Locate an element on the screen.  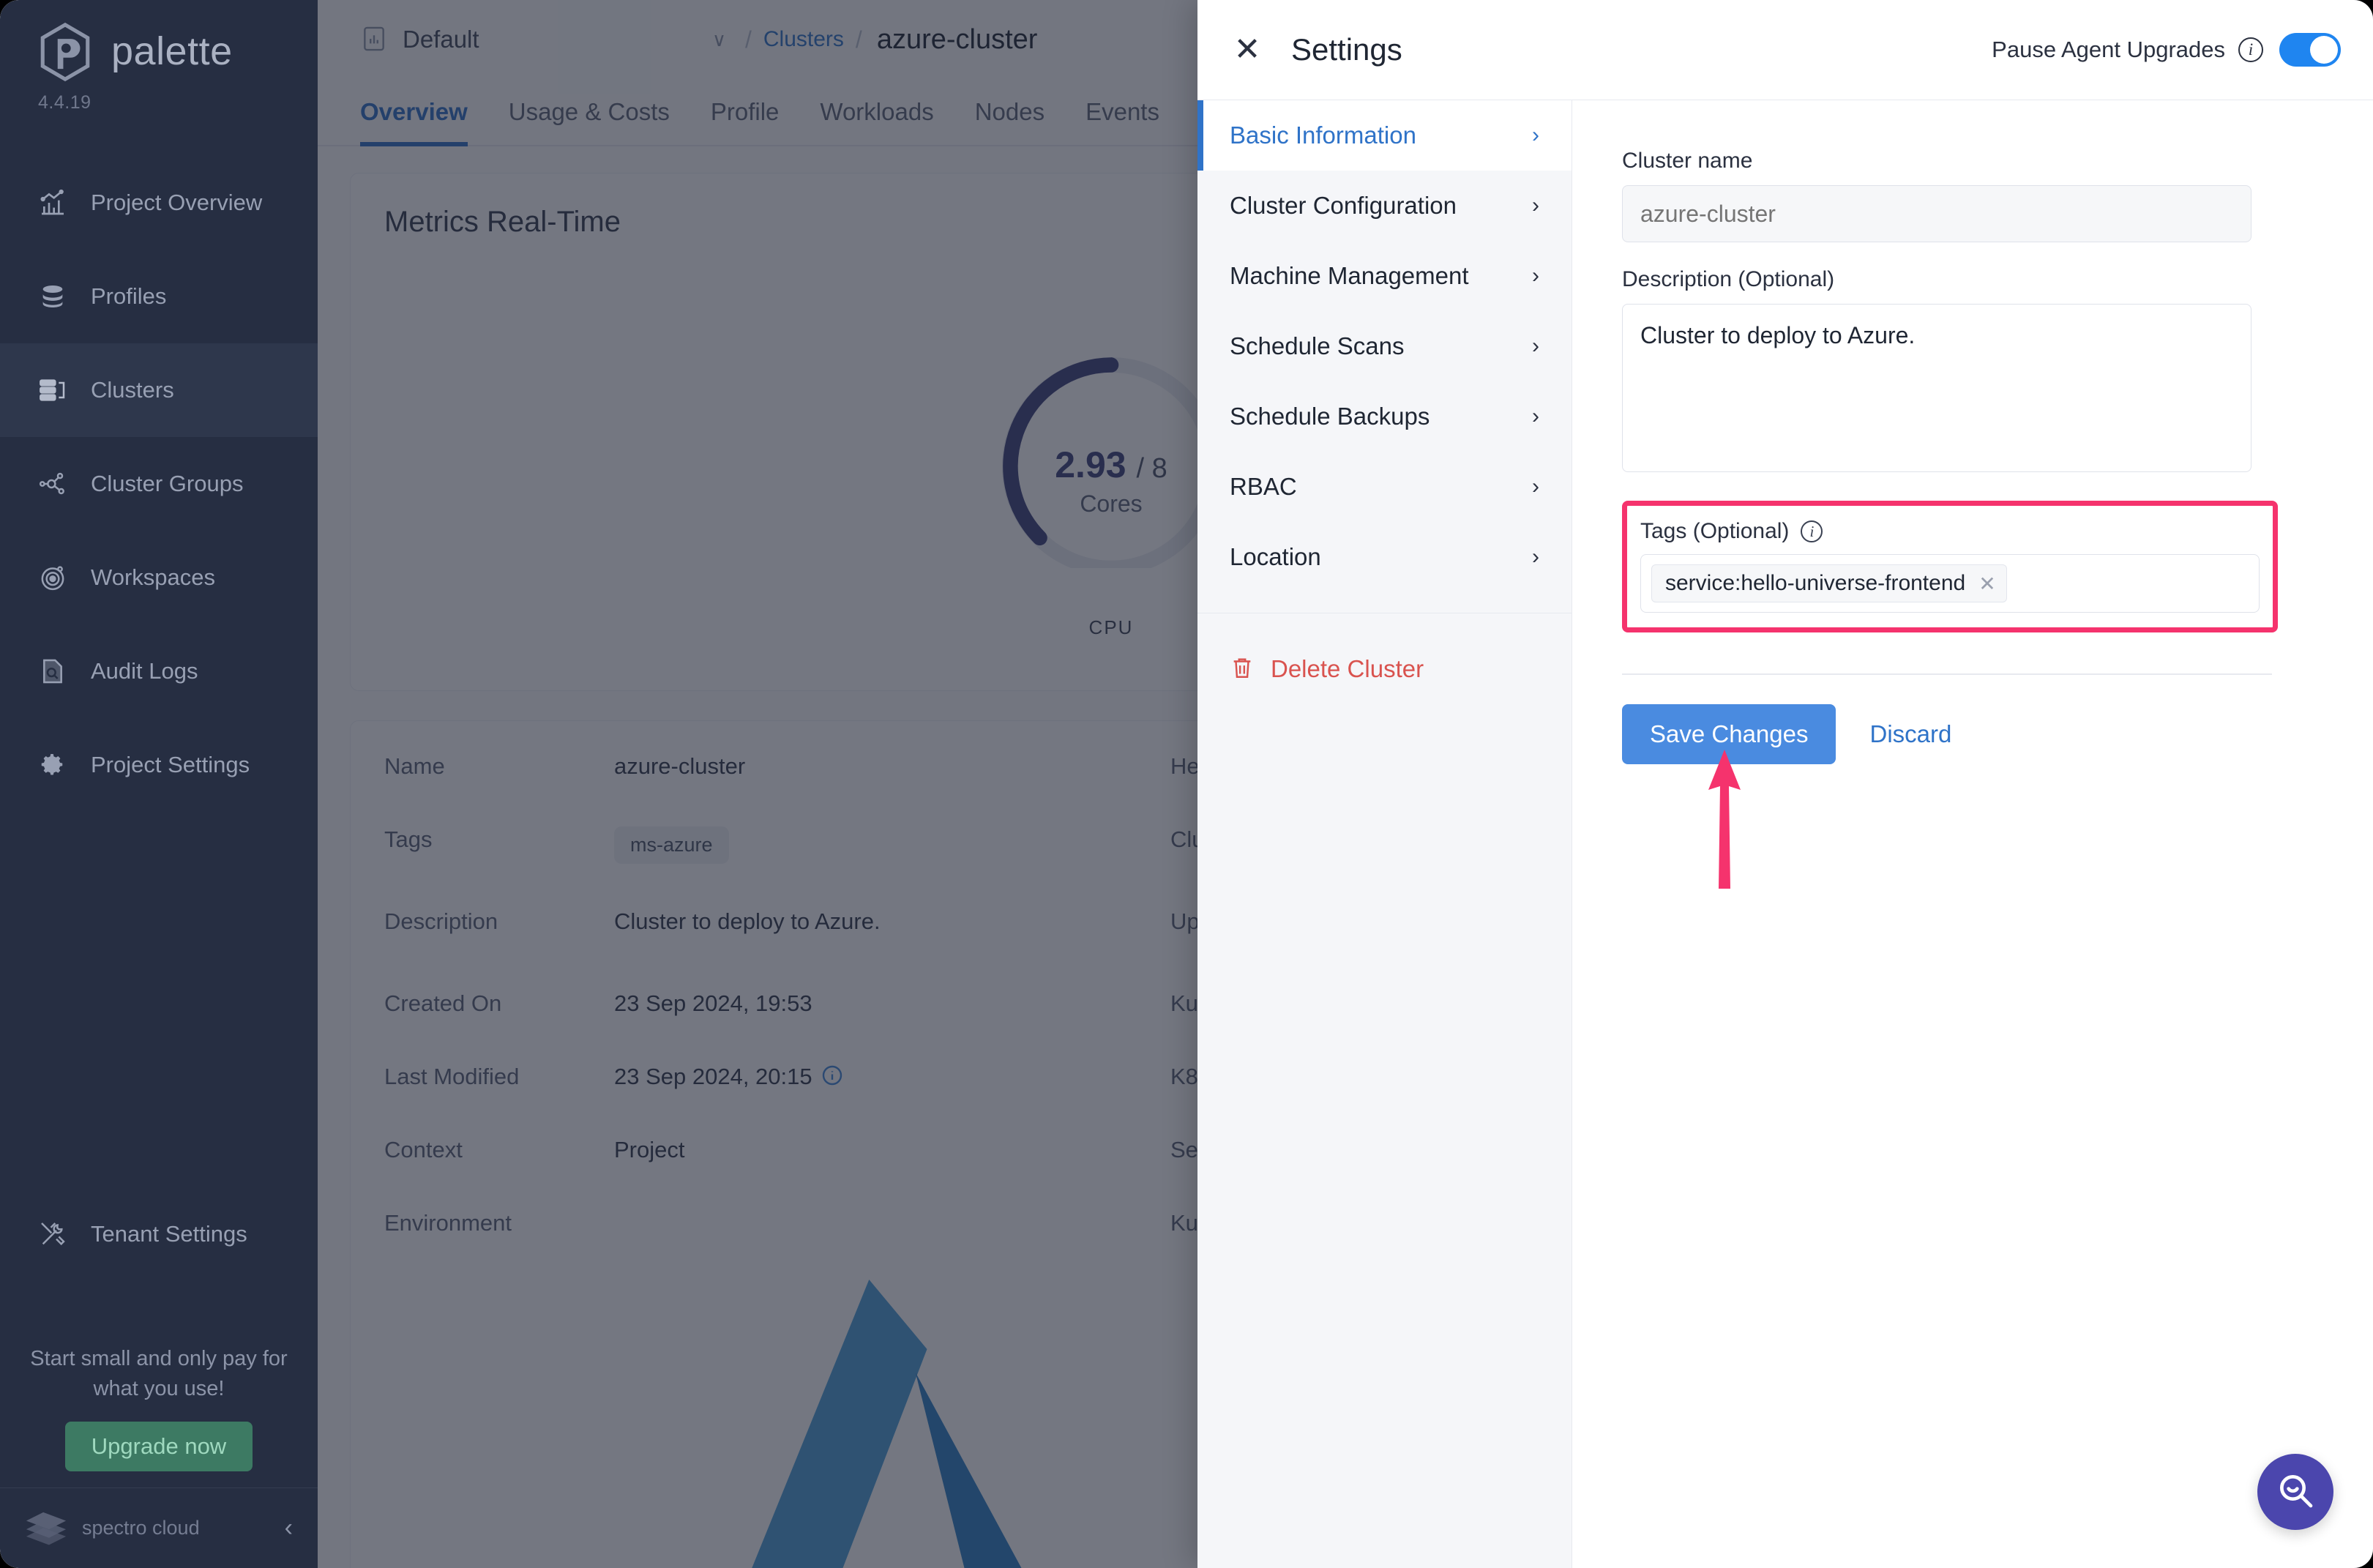
description-label: Description (Optional) is located at coordinates (1729, 279).